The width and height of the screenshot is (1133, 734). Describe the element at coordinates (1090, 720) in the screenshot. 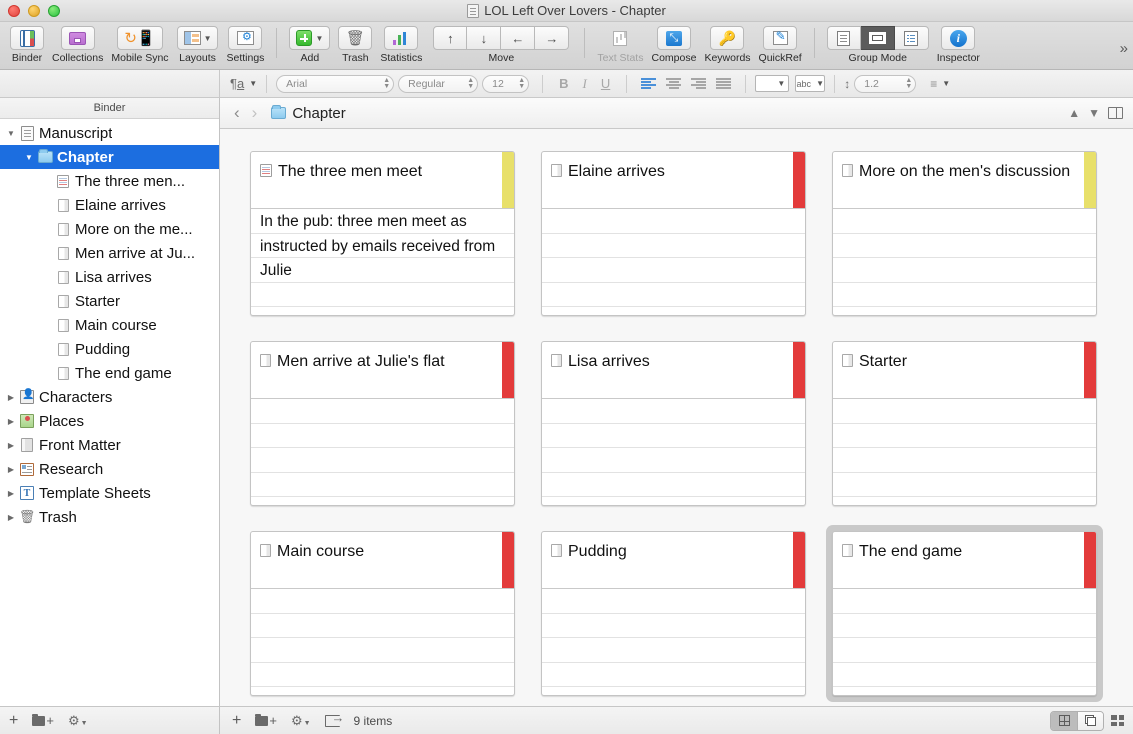

I see `corkboard-freeform-button` at that location.